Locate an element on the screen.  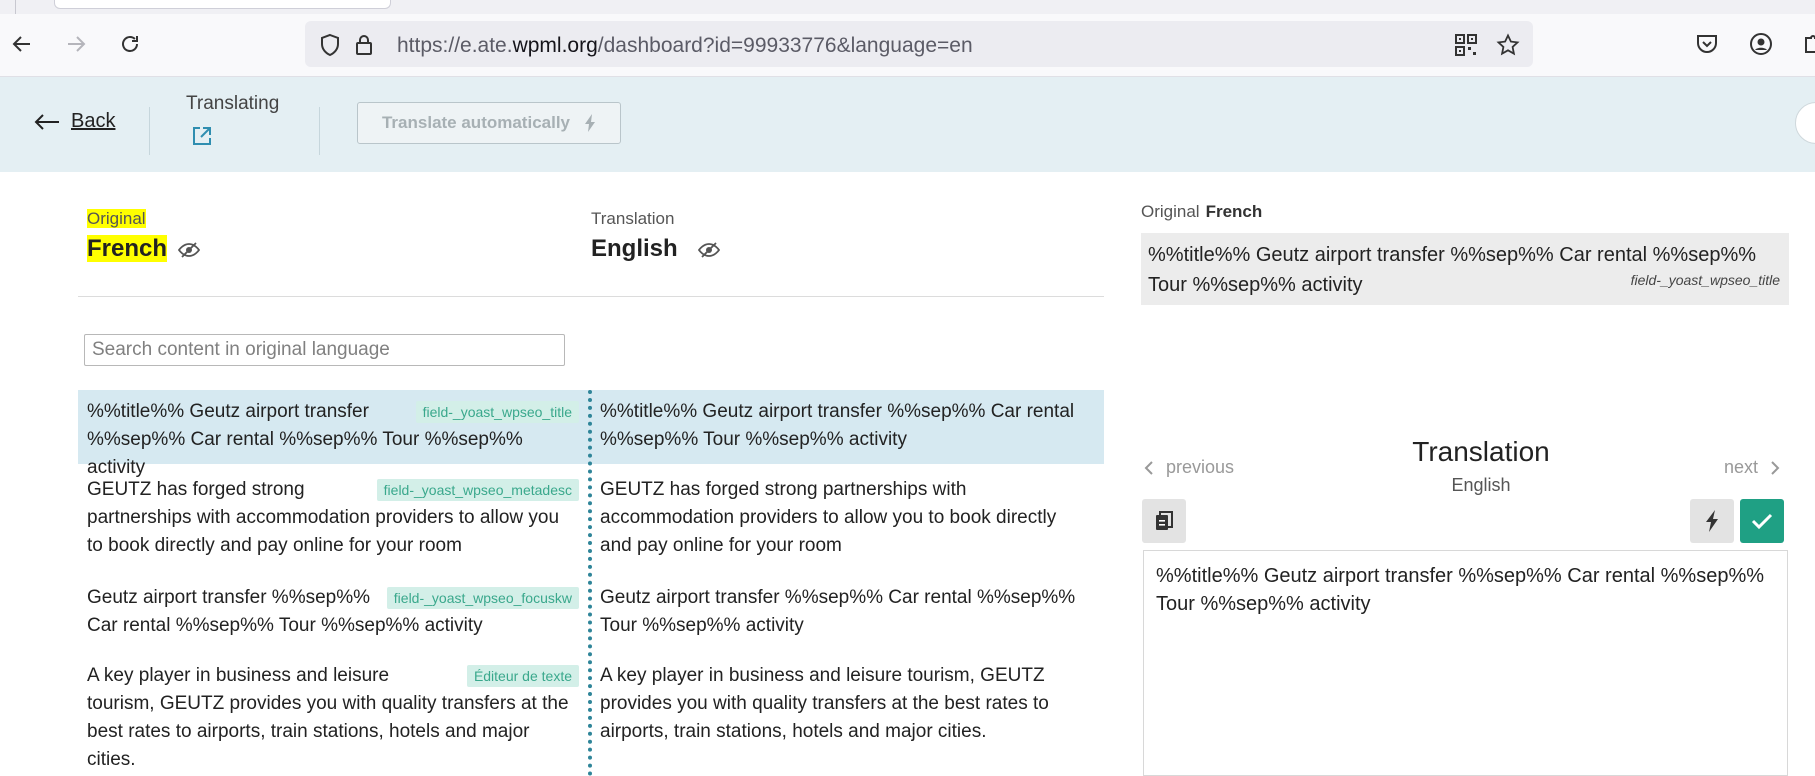
back-link: Back is located at coordinates (74, 121).